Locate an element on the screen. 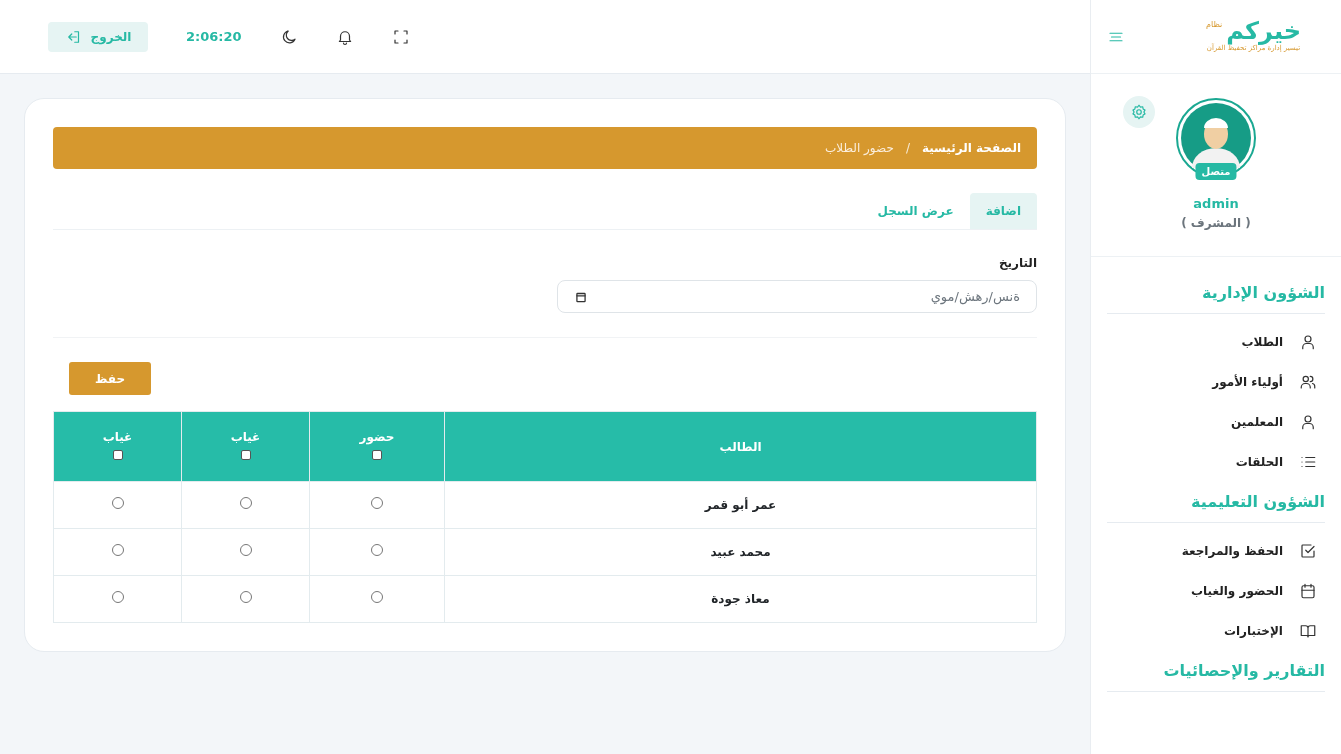  column-header: الطالب is located at coordinates (740, 447).